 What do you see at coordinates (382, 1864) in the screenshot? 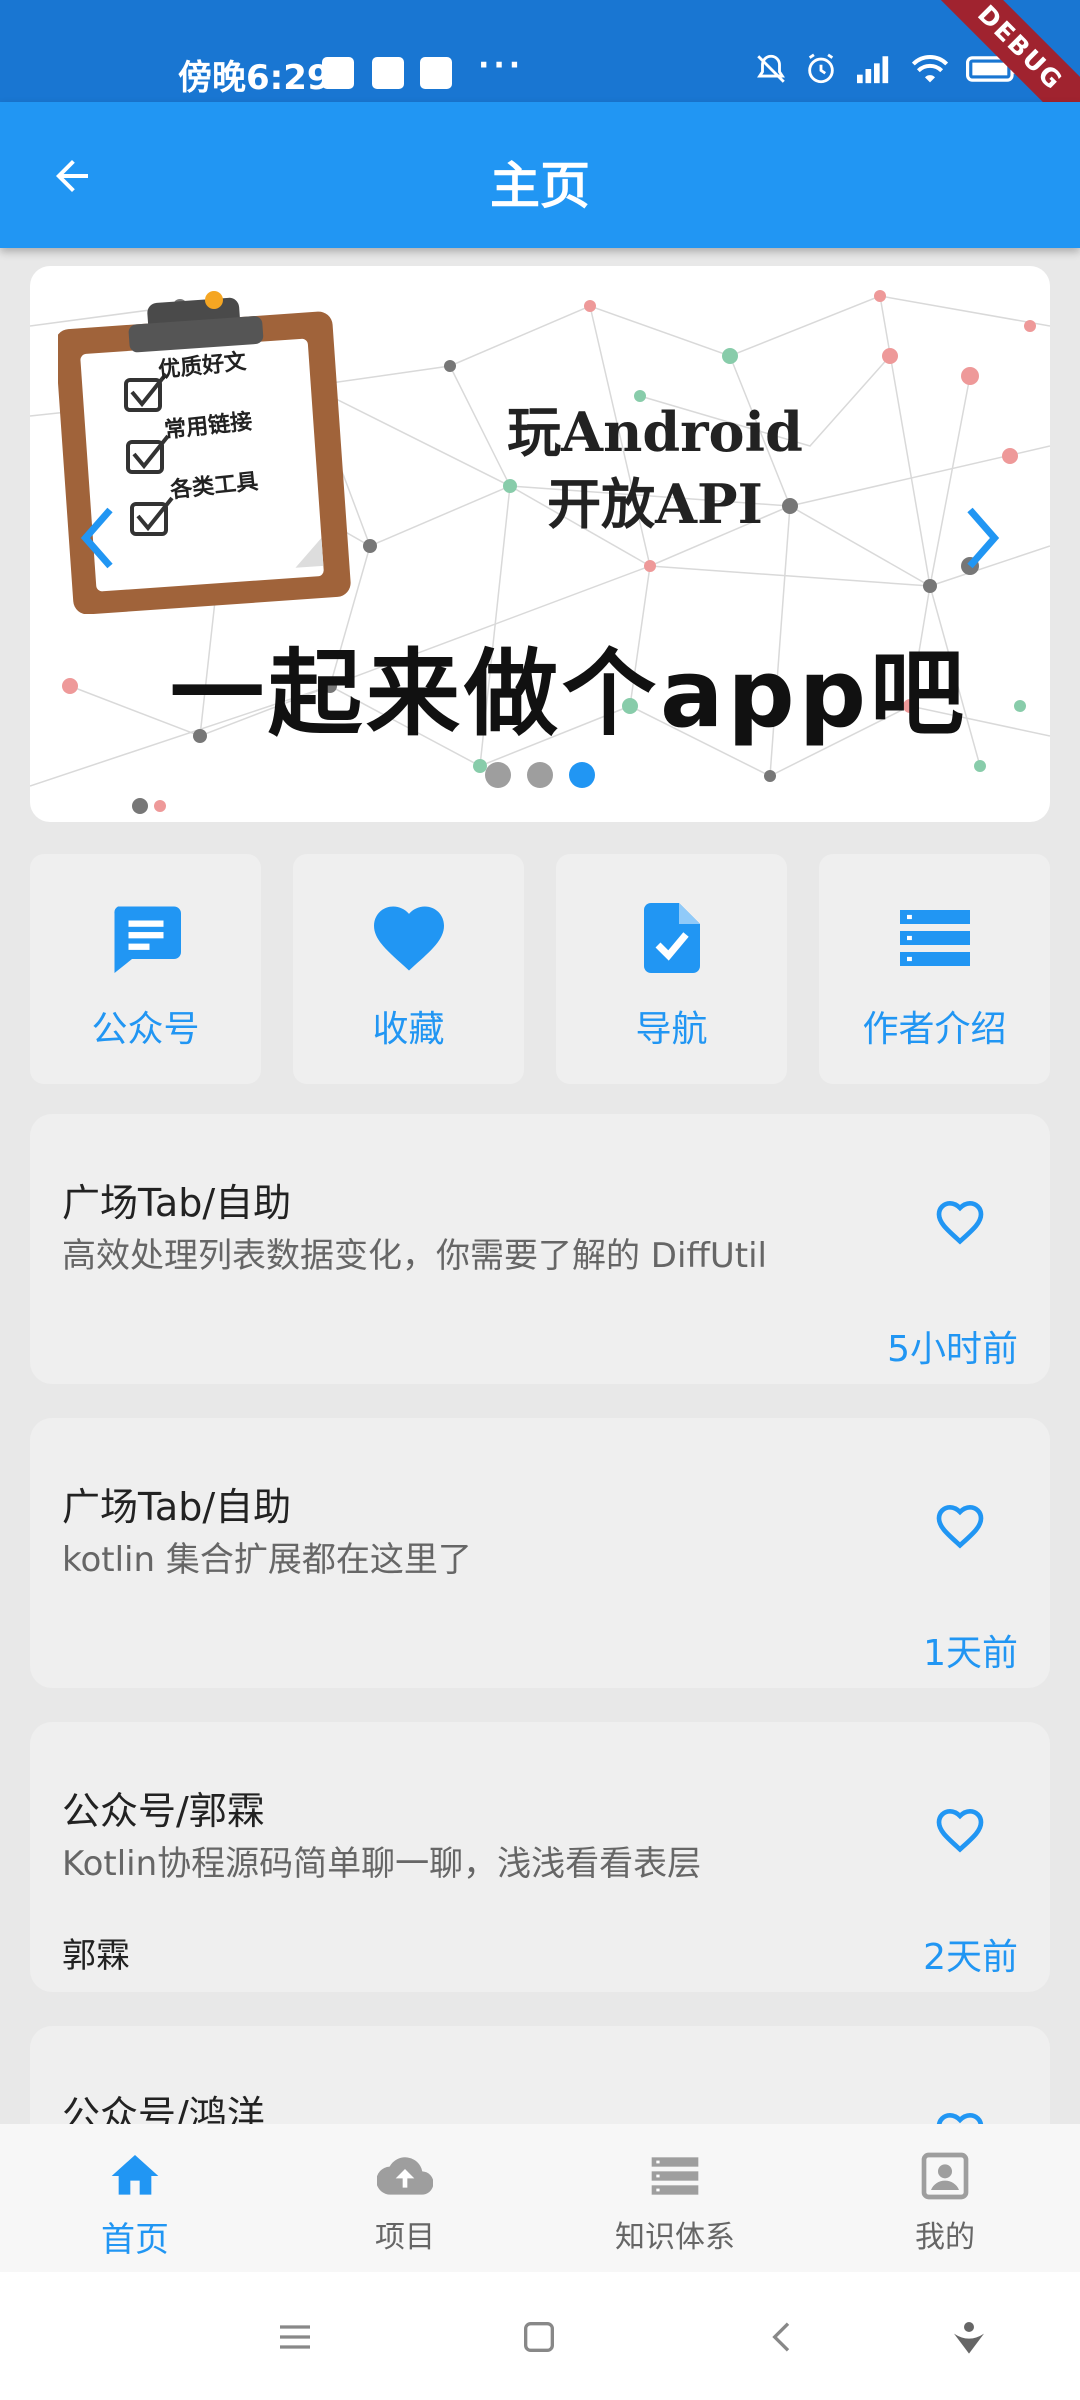
I see `article-title: Kotlin协程源码简单聊一聊，浅浅看看表层` at bounding box center [382, 1864].